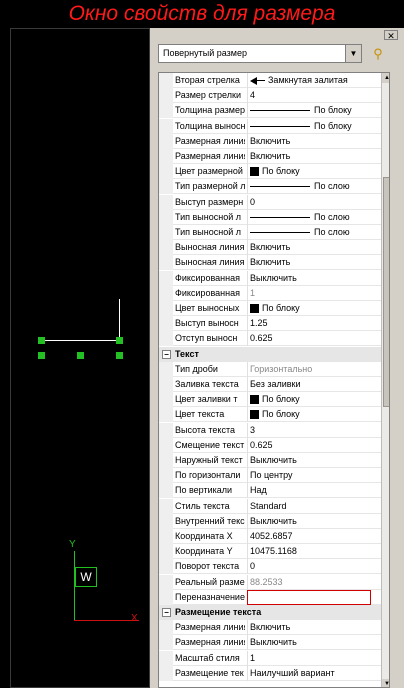 This screenshot has height=688, width=404. I want to click on property-row: Размер стрелки 4, so click(270, 95).